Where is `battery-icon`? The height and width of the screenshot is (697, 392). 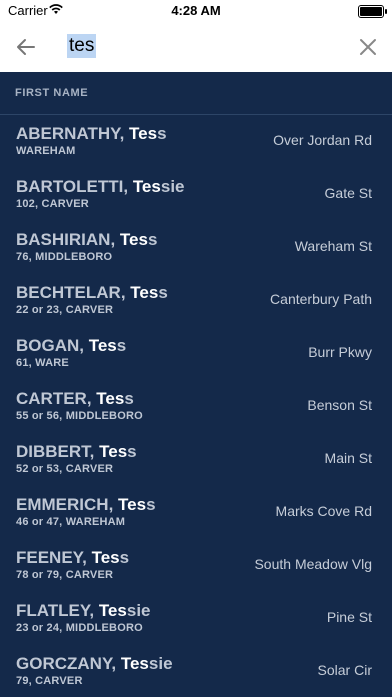
battery-icon is located at coordinates (372, 11).